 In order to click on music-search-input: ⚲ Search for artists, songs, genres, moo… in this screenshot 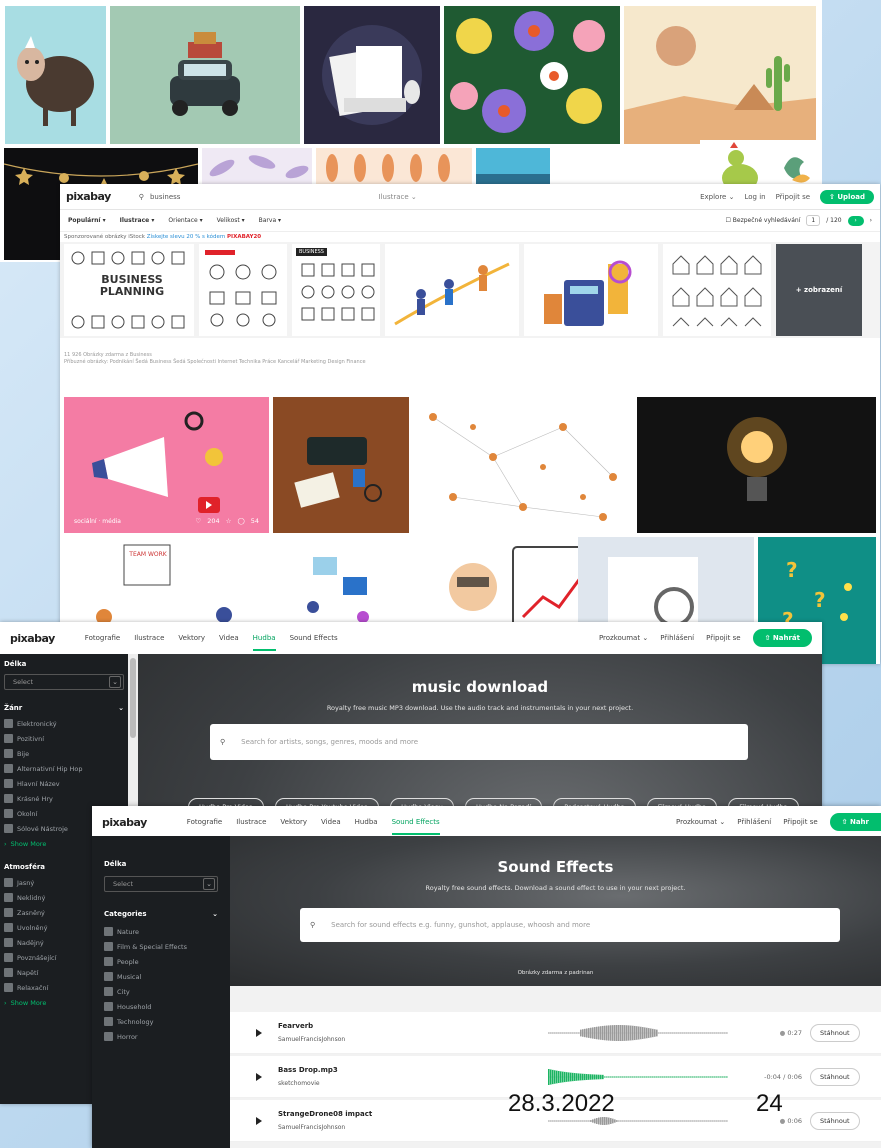, I will do `click(479, 742)`.